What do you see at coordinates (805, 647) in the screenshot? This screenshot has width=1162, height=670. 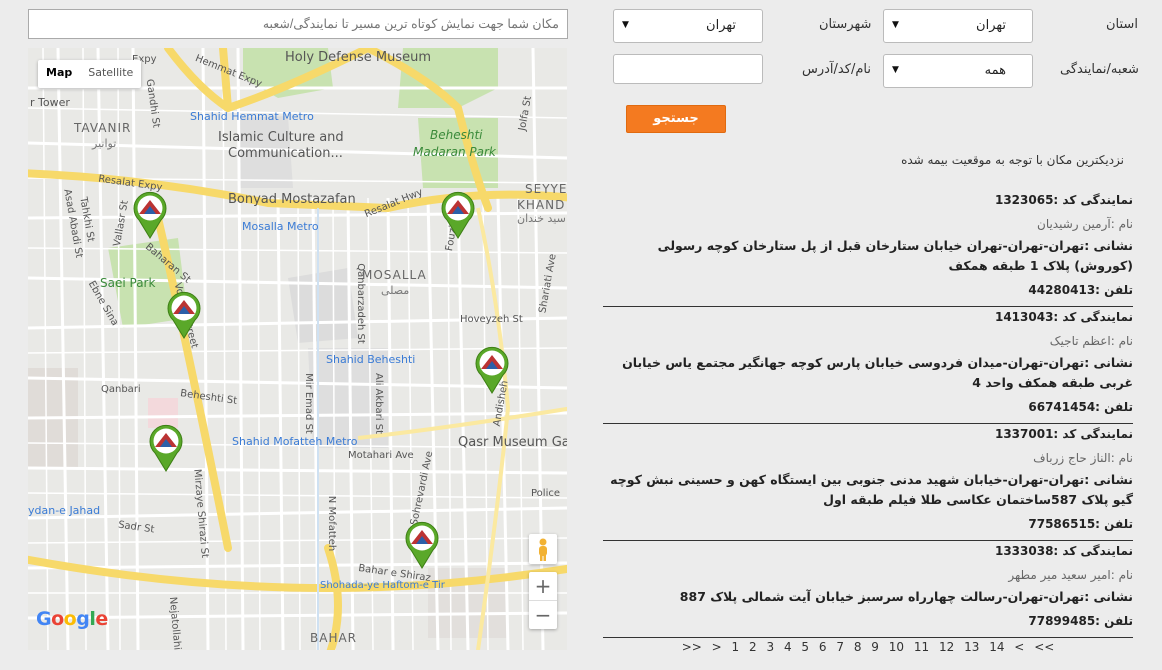 I see `page-link: 5` at bounding box center [805, 647].